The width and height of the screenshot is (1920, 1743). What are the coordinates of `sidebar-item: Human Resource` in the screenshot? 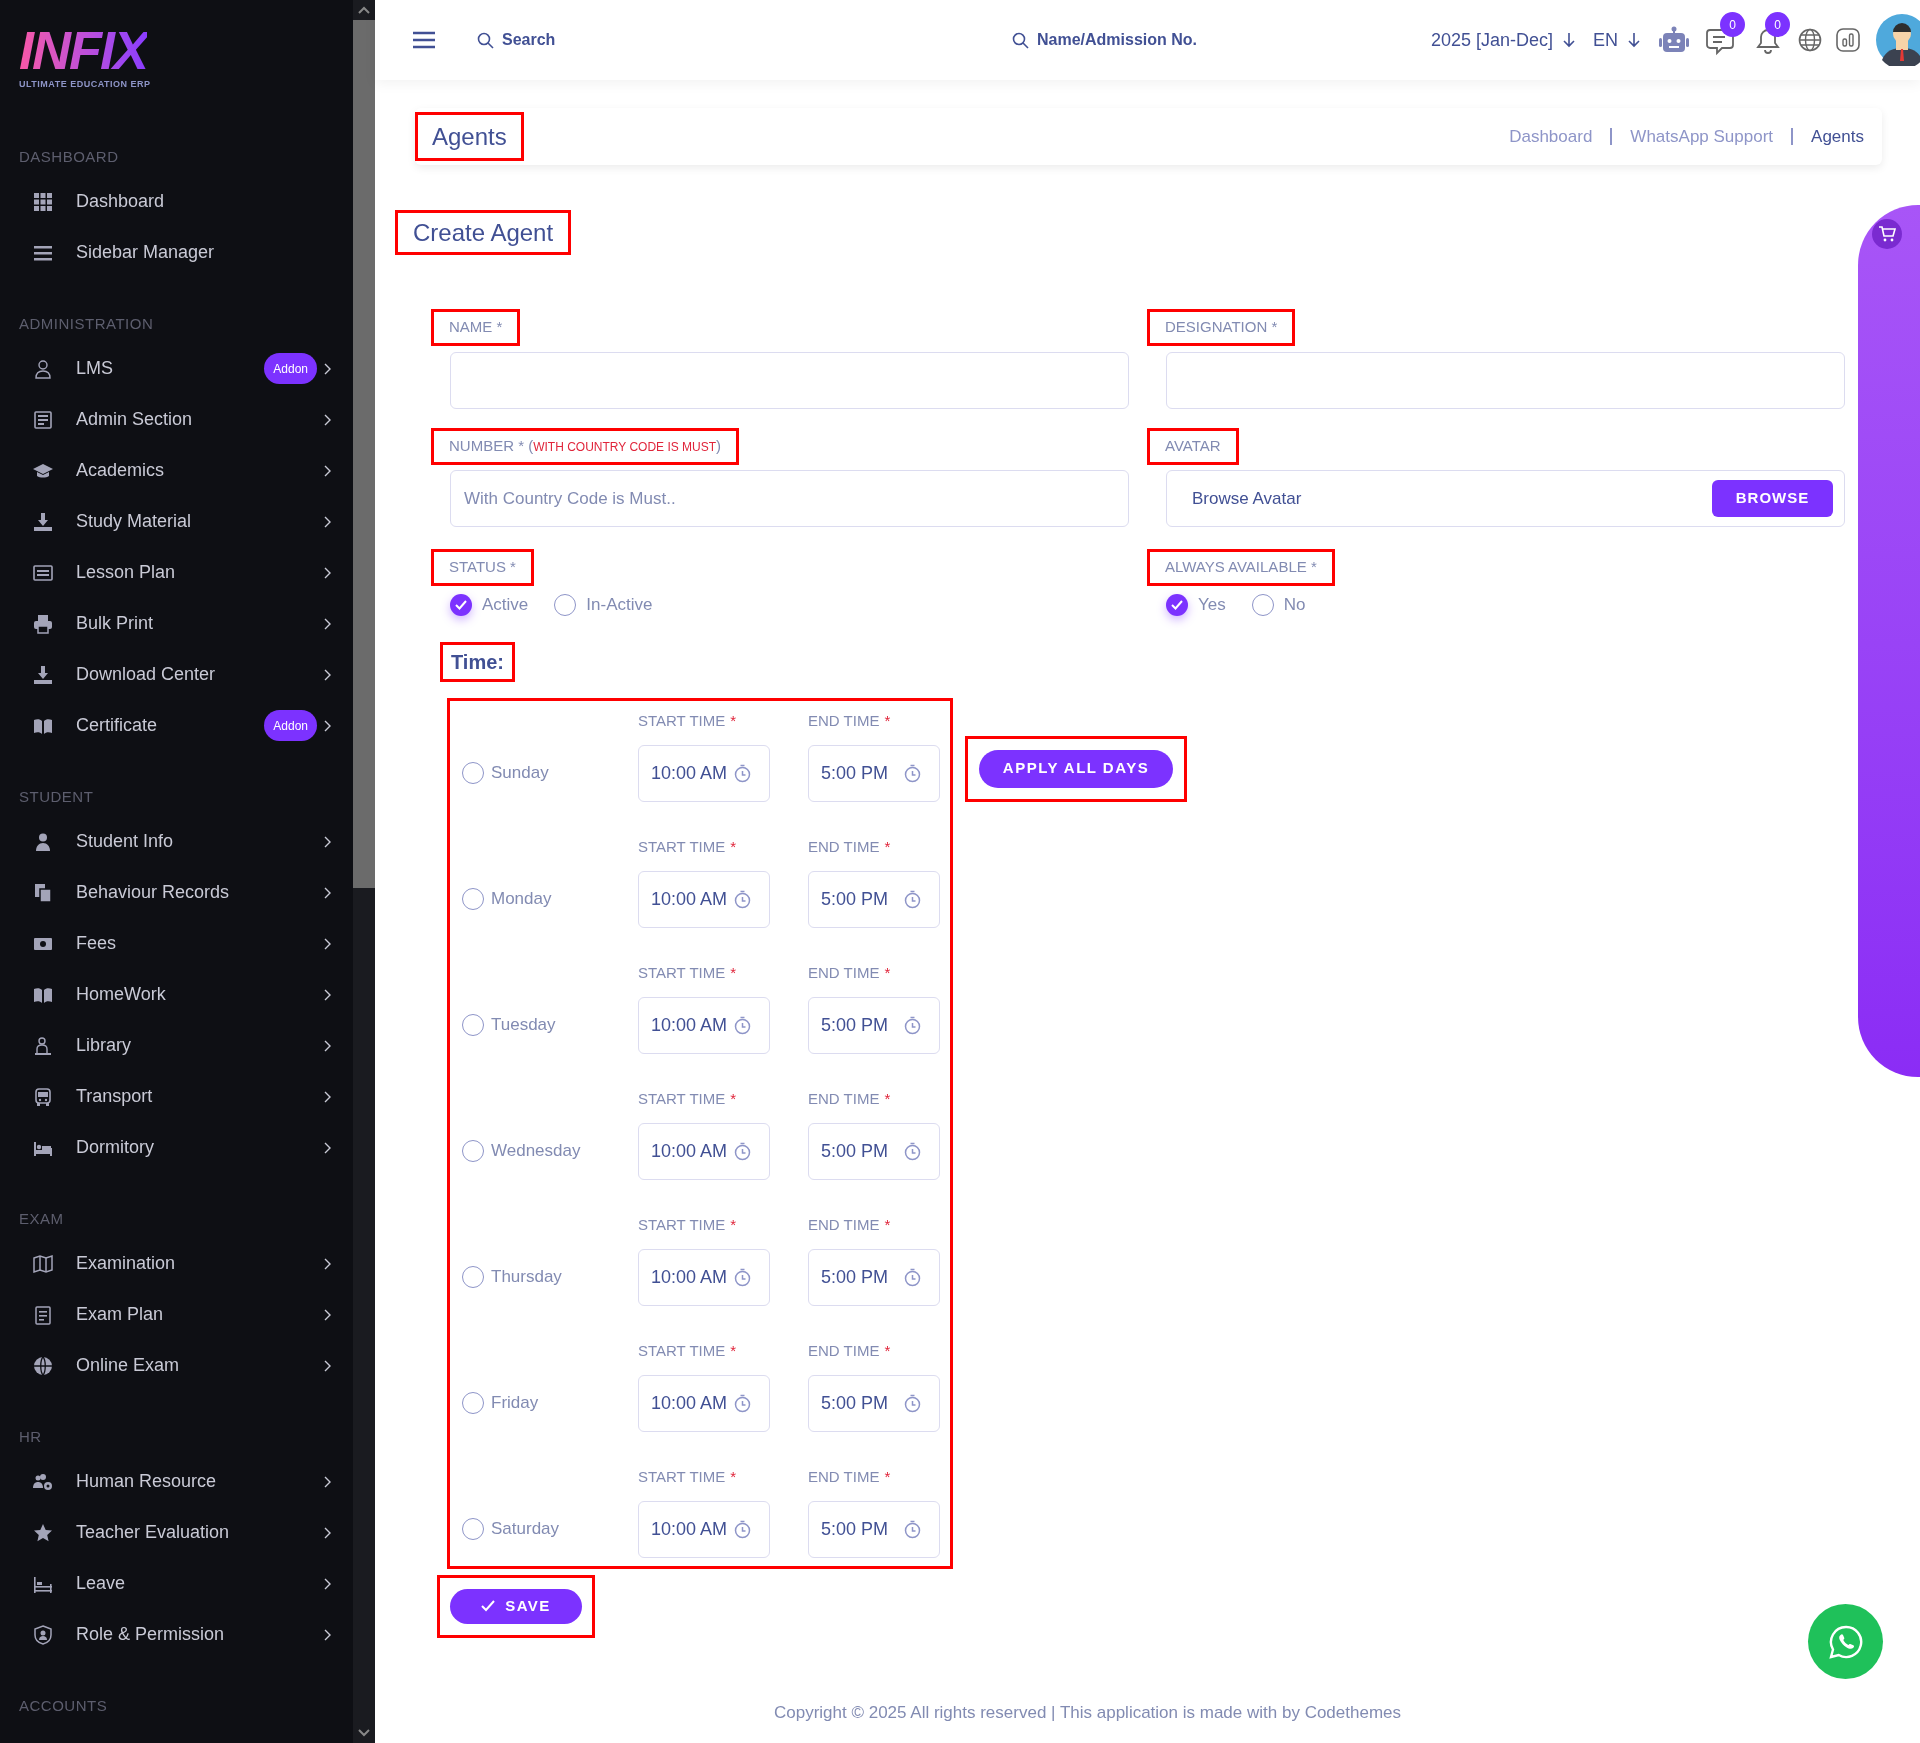 It's located at (176, 1481).